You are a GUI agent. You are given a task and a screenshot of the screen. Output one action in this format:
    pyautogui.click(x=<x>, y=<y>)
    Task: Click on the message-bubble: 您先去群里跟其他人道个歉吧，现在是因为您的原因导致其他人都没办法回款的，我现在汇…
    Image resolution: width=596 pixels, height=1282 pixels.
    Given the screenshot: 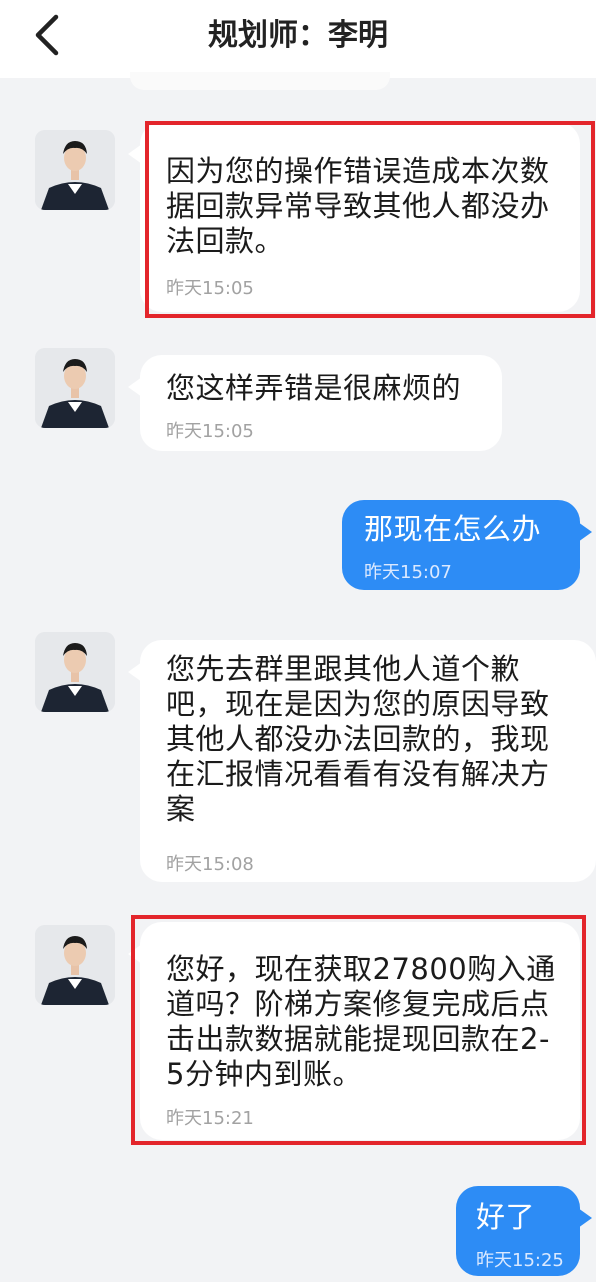 What is the action you would take?
    pyautogui.click(x=362, y=761)
    